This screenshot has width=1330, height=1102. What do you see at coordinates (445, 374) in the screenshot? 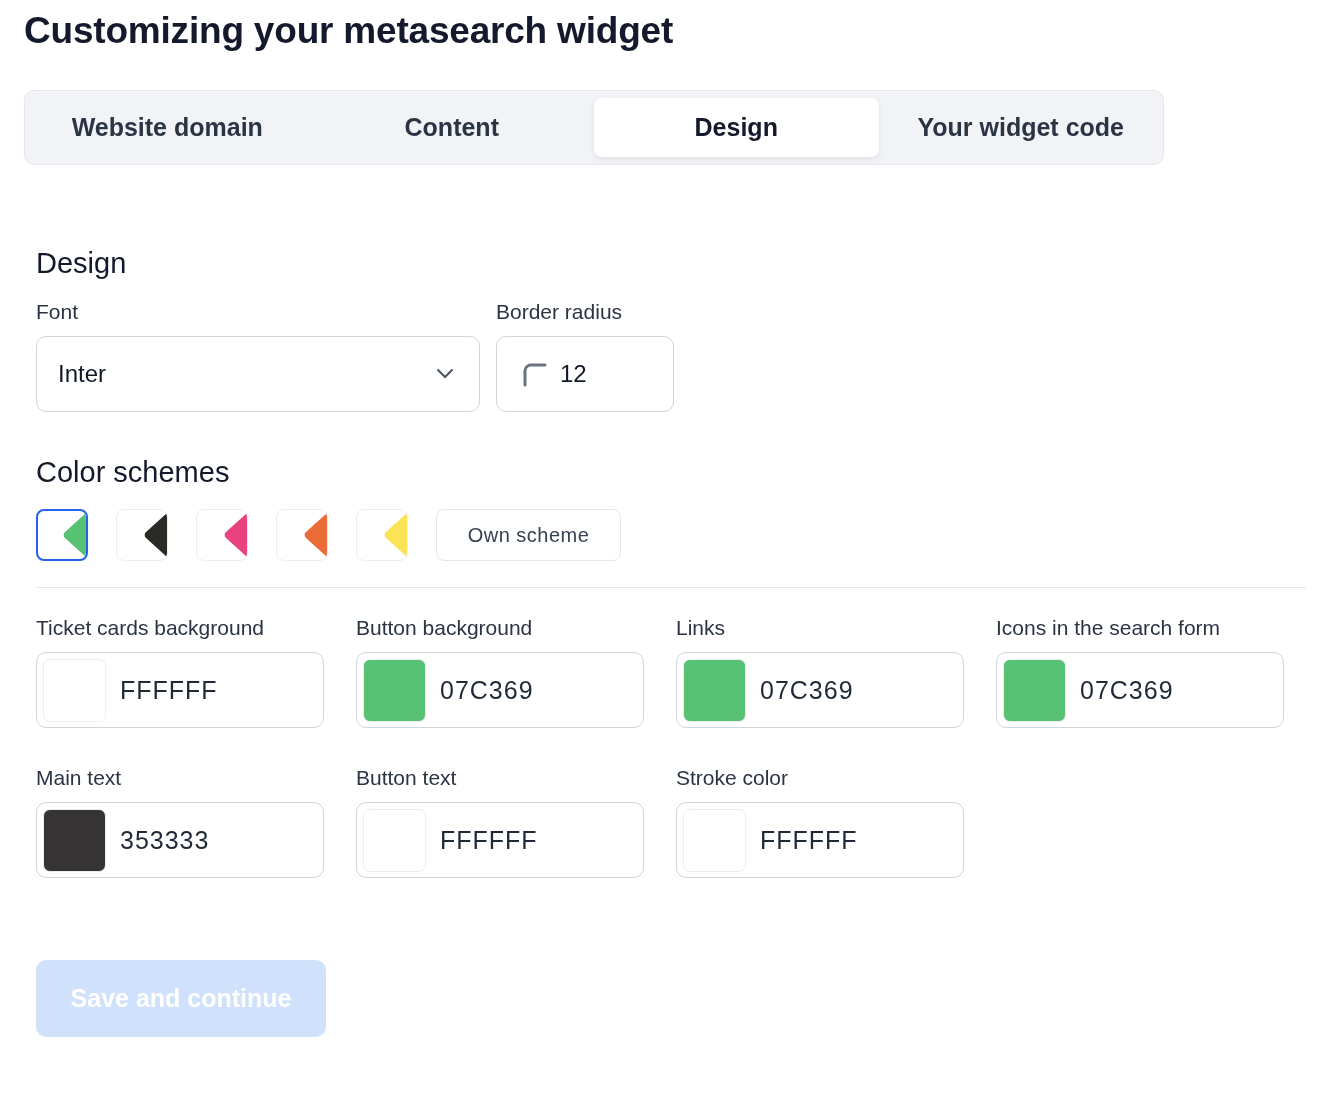
I see `chevron-down-icon` at bounding box center [445, 374].